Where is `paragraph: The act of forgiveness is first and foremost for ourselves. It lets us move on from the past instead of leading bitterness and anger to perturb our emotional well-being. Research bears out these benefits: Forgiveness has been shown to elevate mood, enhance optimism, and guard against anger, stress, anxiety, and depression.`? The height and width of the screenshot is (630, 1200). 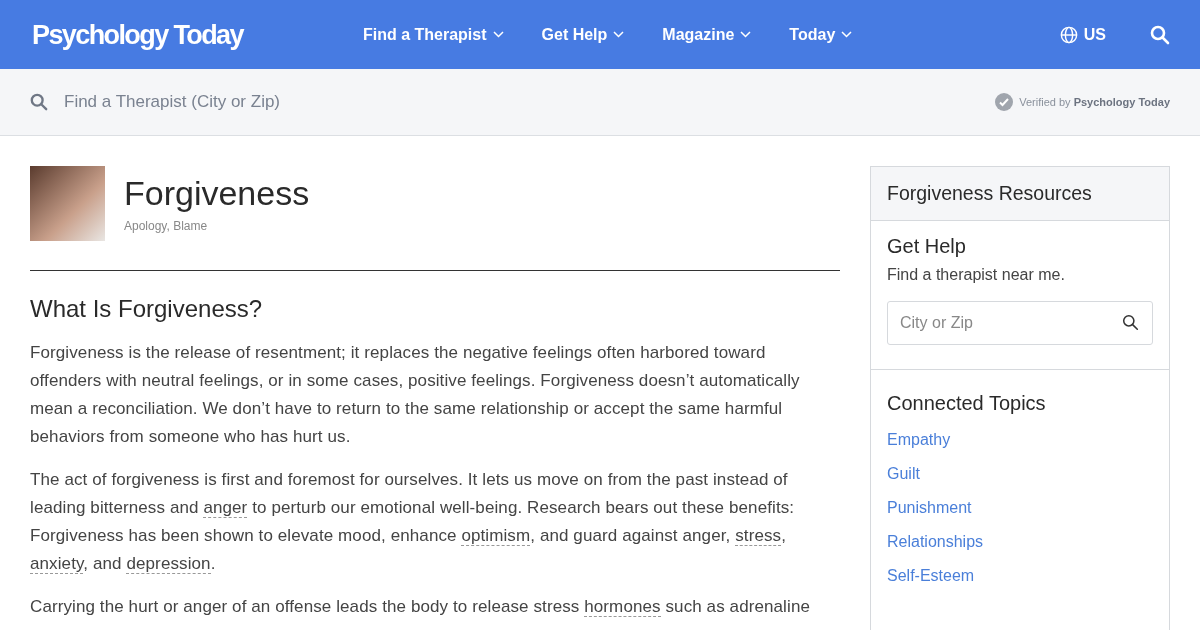
paragraph: The act of forgiveness is first and foremost for ourselves. It lets us move on from the past instead of leading bitterness and anger to perturb our emotional well-being. Research bears out these benefits: Forgiveness has been shown to elevate mood, enhance optimism, and guard against anger, stress, anxiety, and depression. is located at coordinates (413, 522).